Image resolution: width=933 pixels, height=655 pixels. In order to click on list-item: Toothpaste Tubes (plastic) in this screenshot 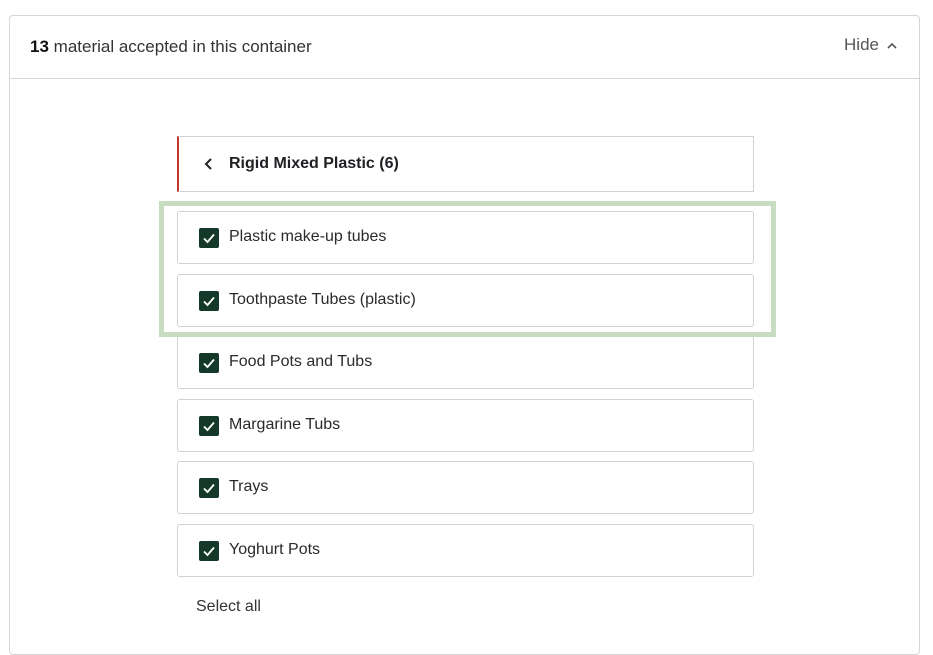, I will do `click(465, 300)`.